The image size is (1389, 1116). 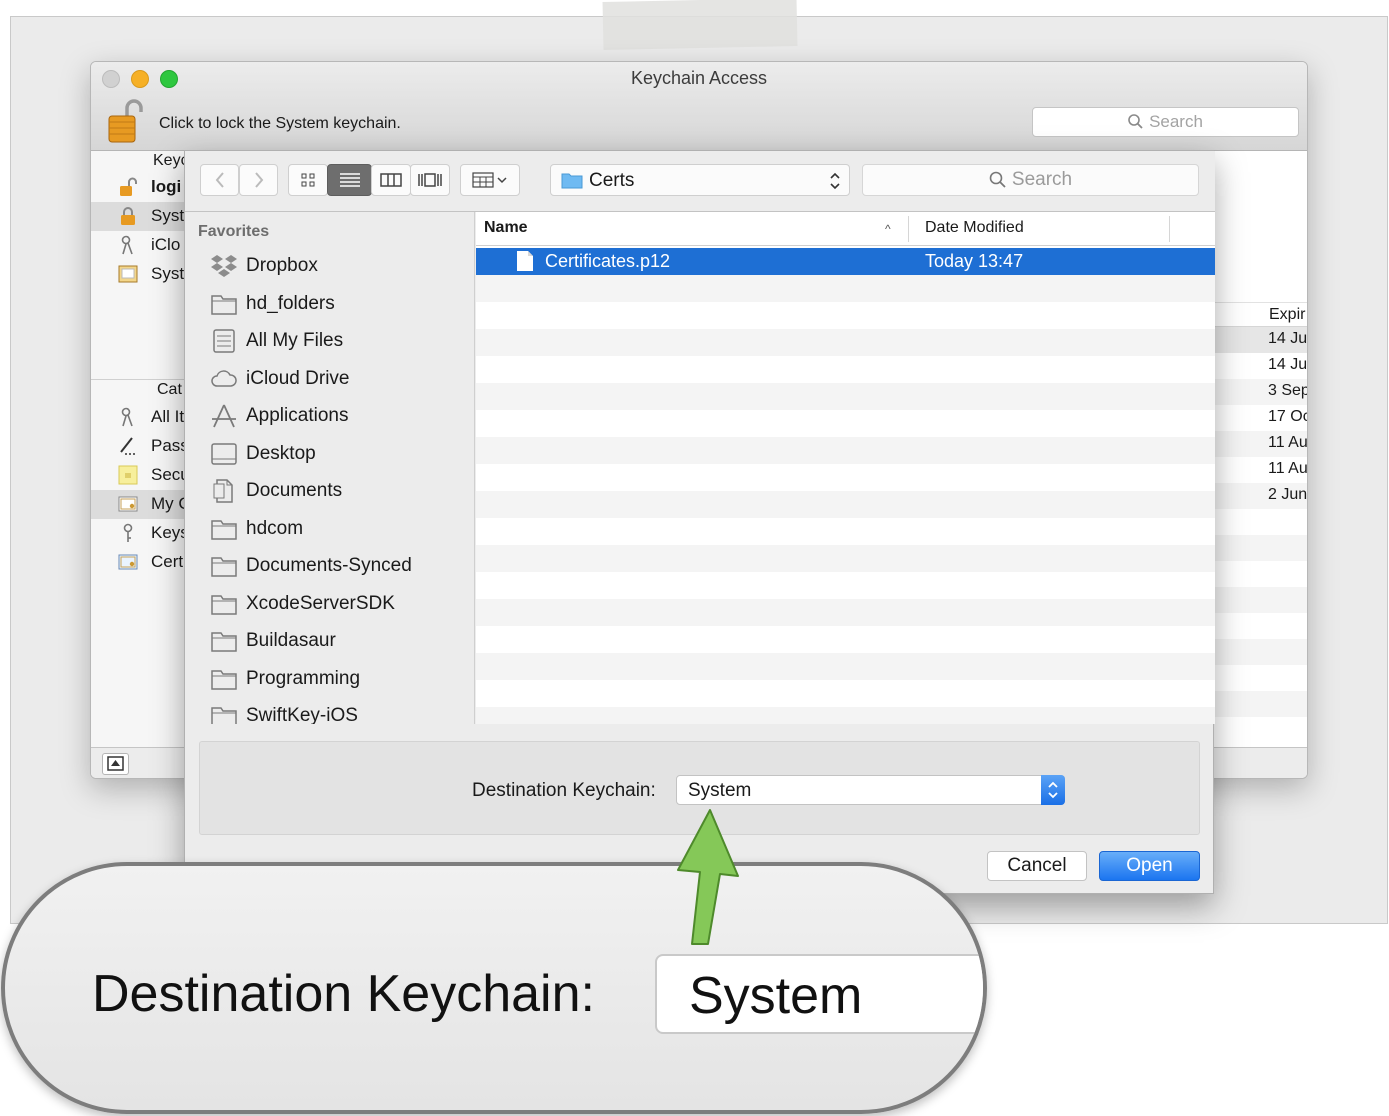 What do you see at coordinates (302, 714) in the screenshot?
I see `sidebar-item-label: SwiftKey-iOS` at bounding box center [302, 714].